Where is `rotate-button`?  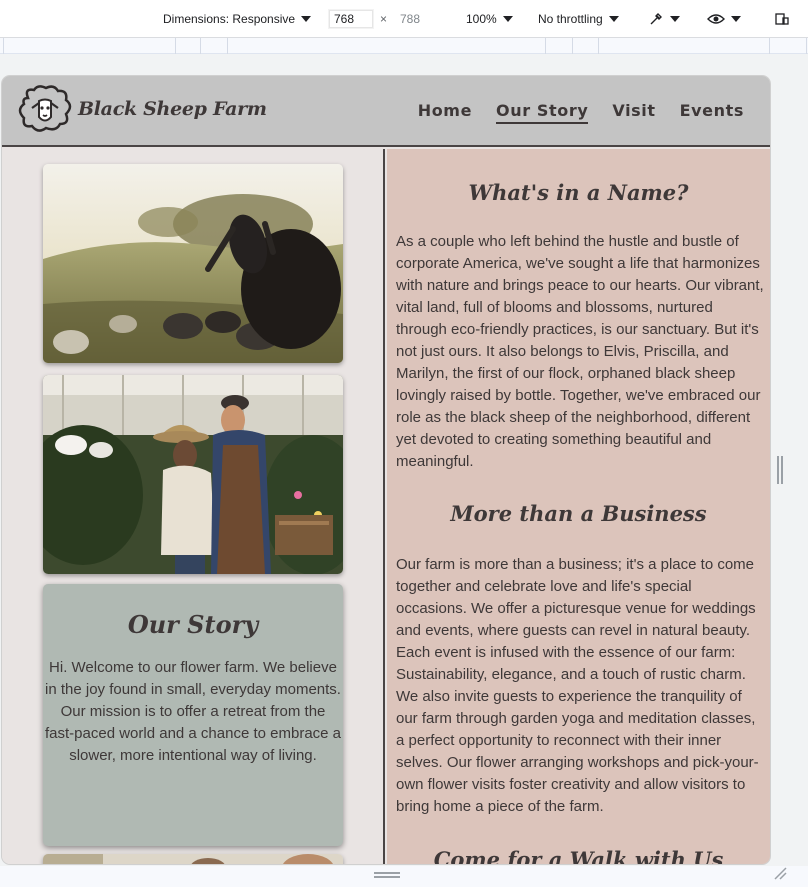
rotate-button is located at coordinates (782, 19).